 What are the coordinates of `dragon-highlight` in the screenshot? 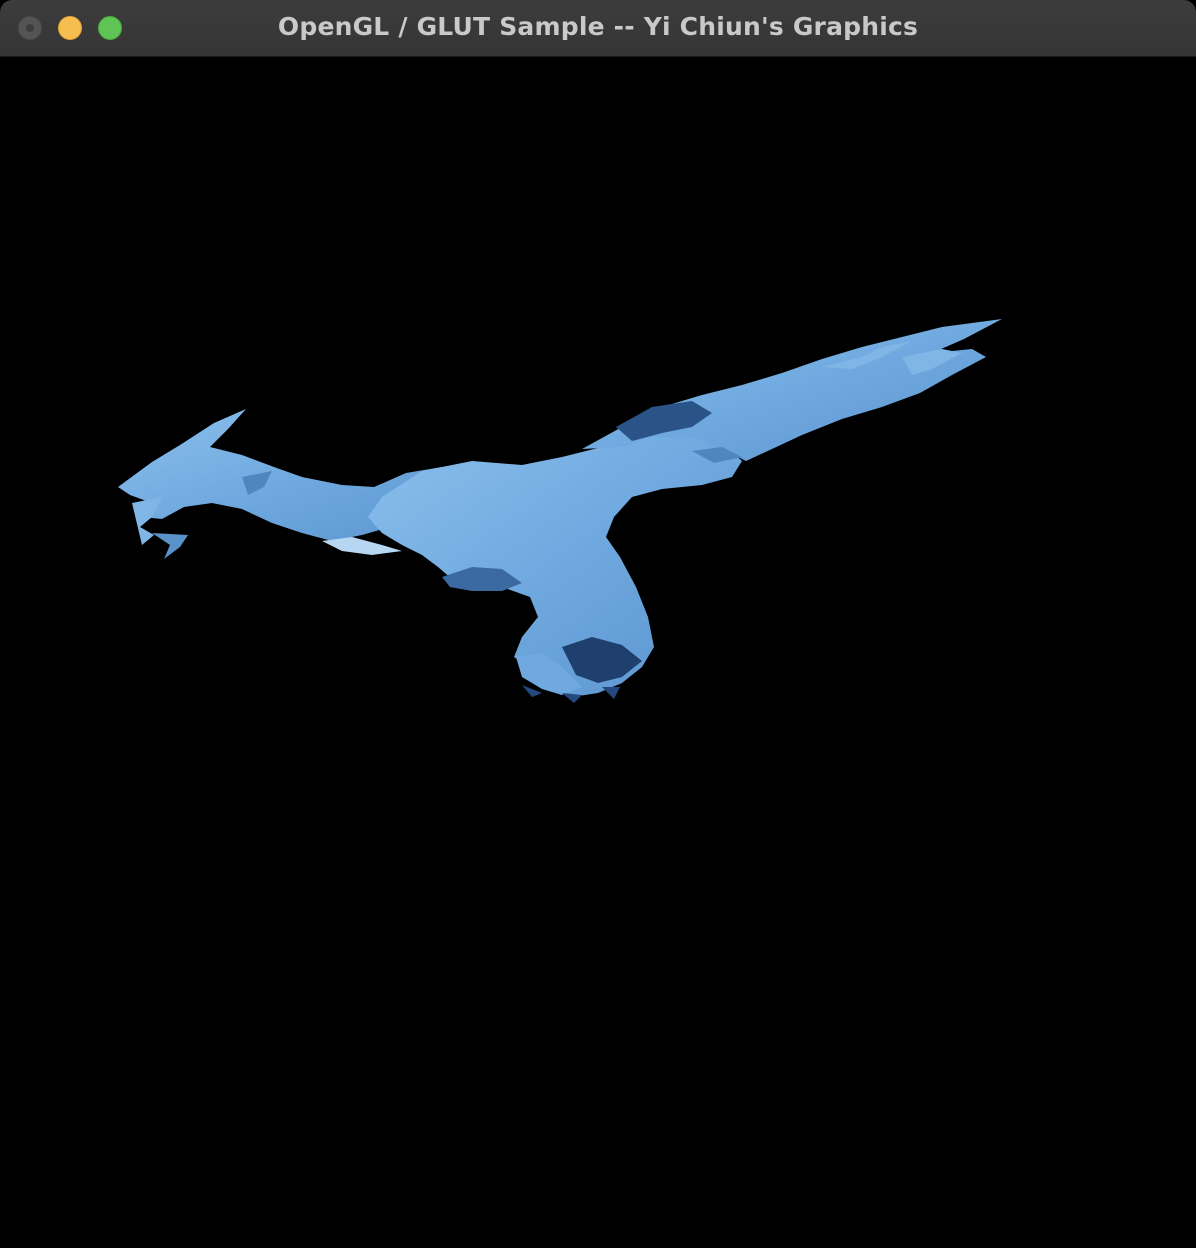 It's located at (362, 546).